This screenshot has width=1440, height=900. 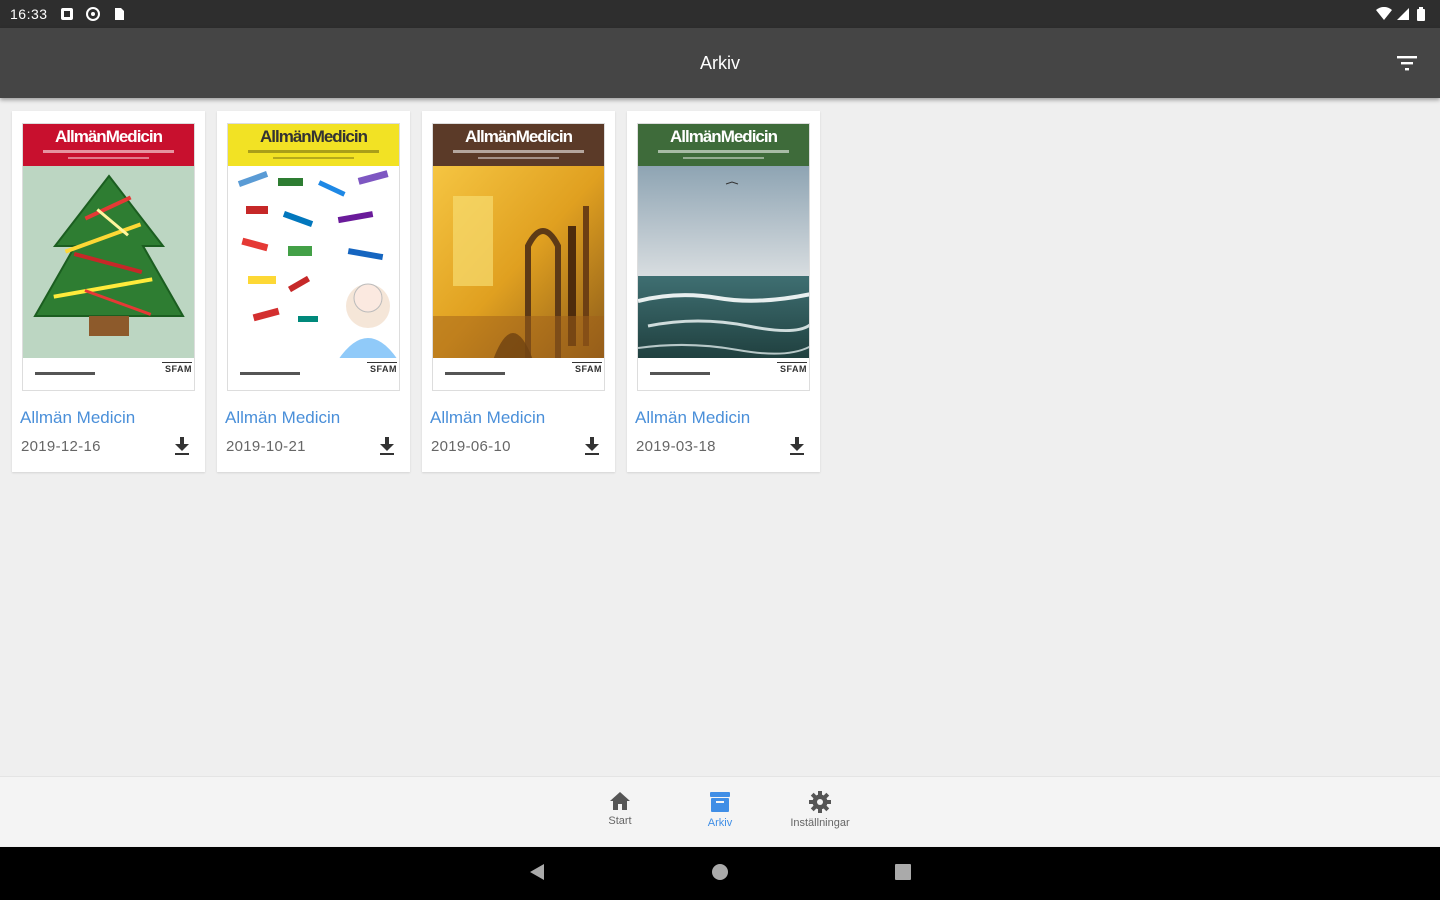 I want to click on home-icon, so click(x=620, y=801).